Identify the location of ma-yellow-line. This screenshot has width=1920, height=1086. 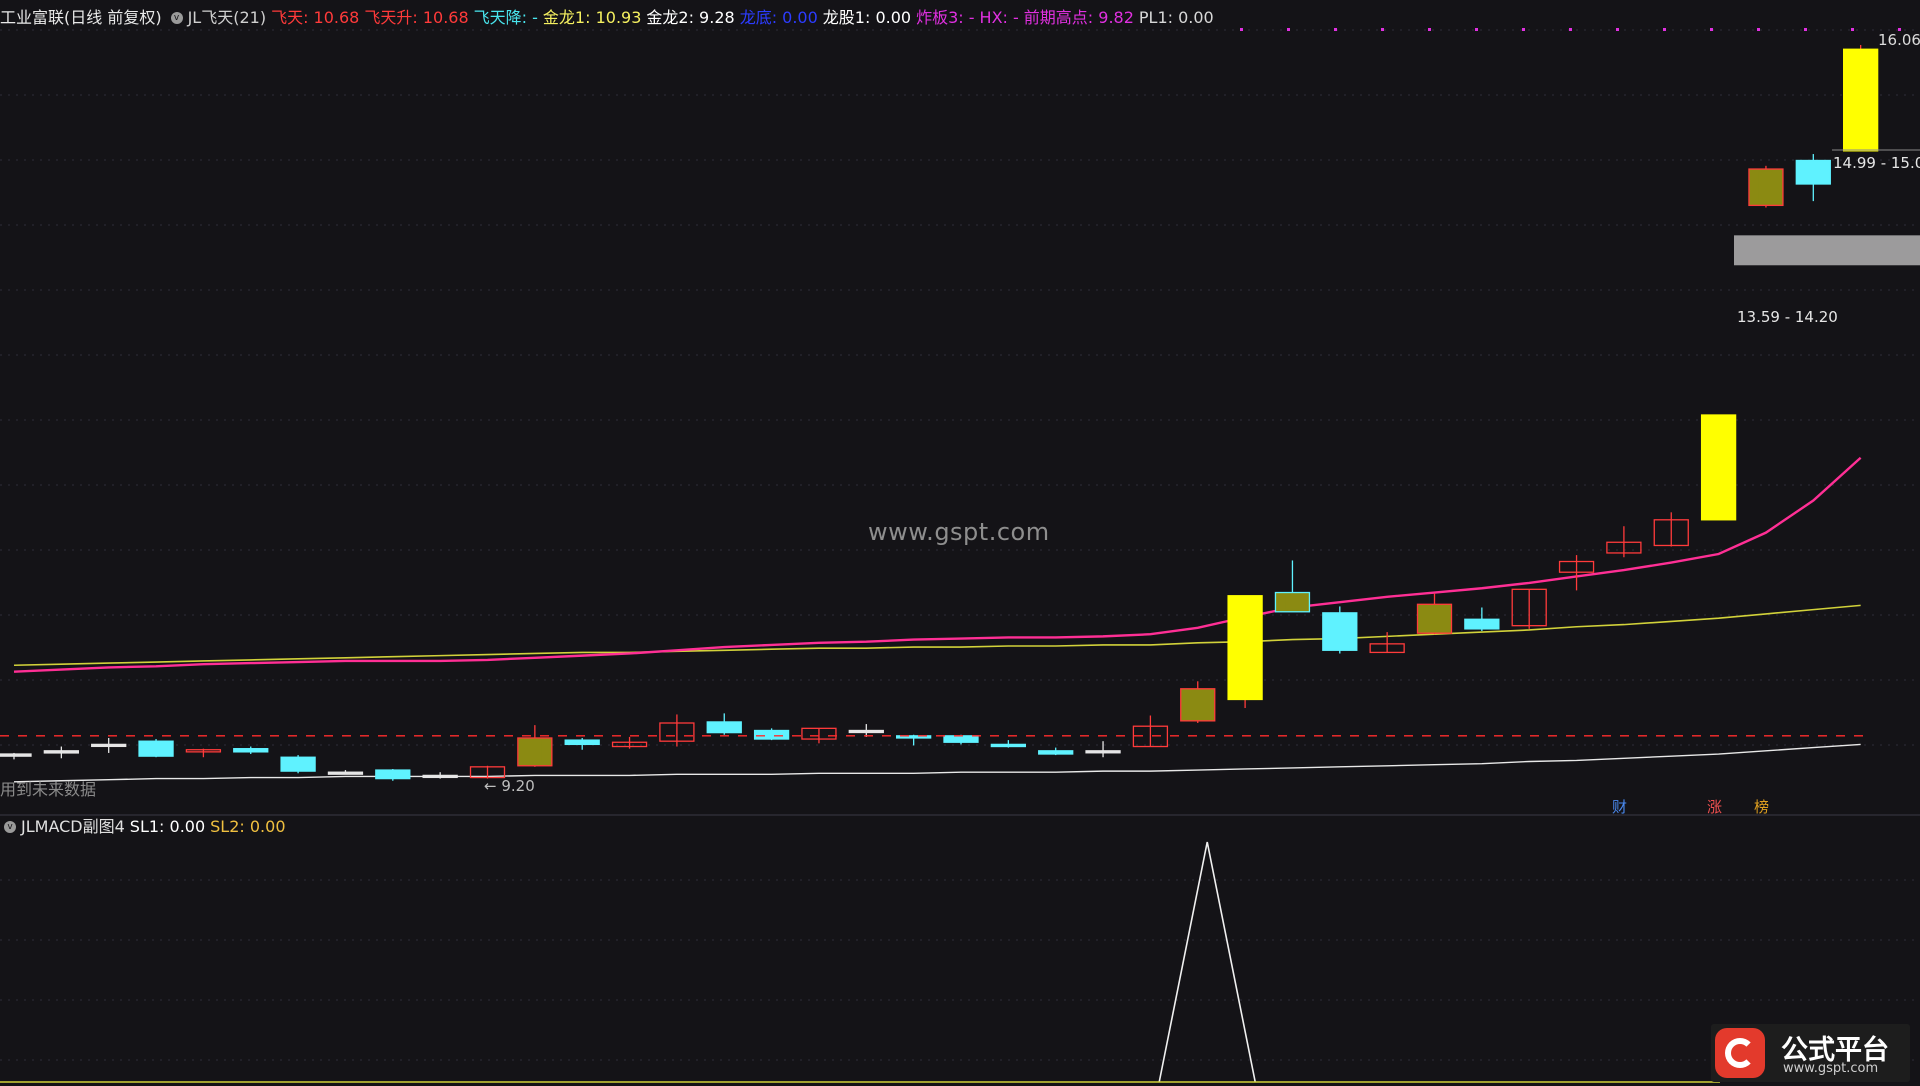
(937, 635).